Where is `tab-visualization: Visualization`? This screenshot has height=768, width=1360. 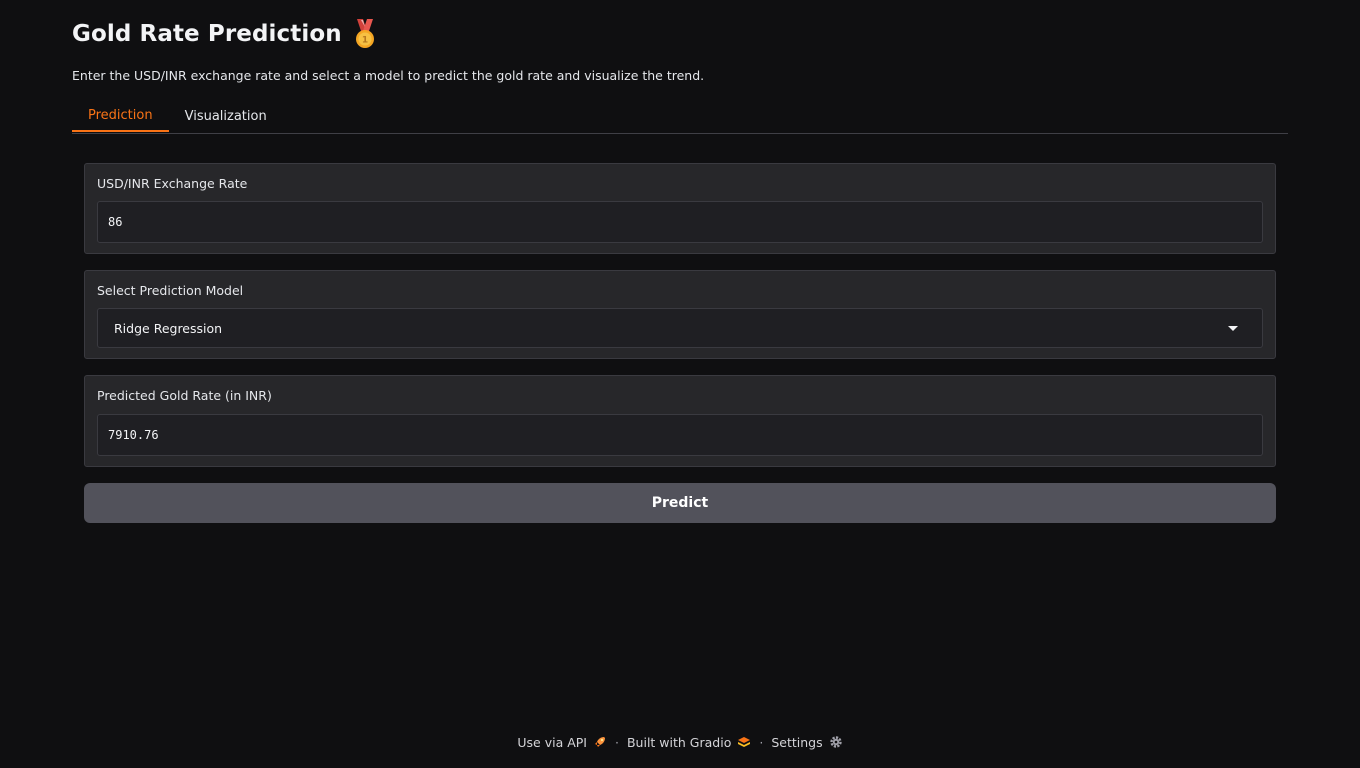 tab-visualization: Visualization is located at coordinates (226, 116).